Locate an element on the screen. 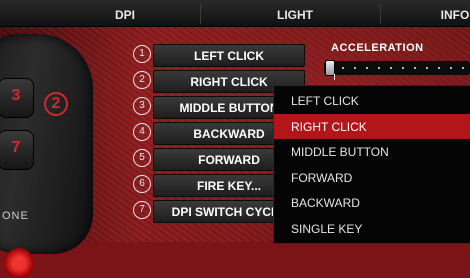  button-number-badge: 2 is located at coordinates (142, 80).